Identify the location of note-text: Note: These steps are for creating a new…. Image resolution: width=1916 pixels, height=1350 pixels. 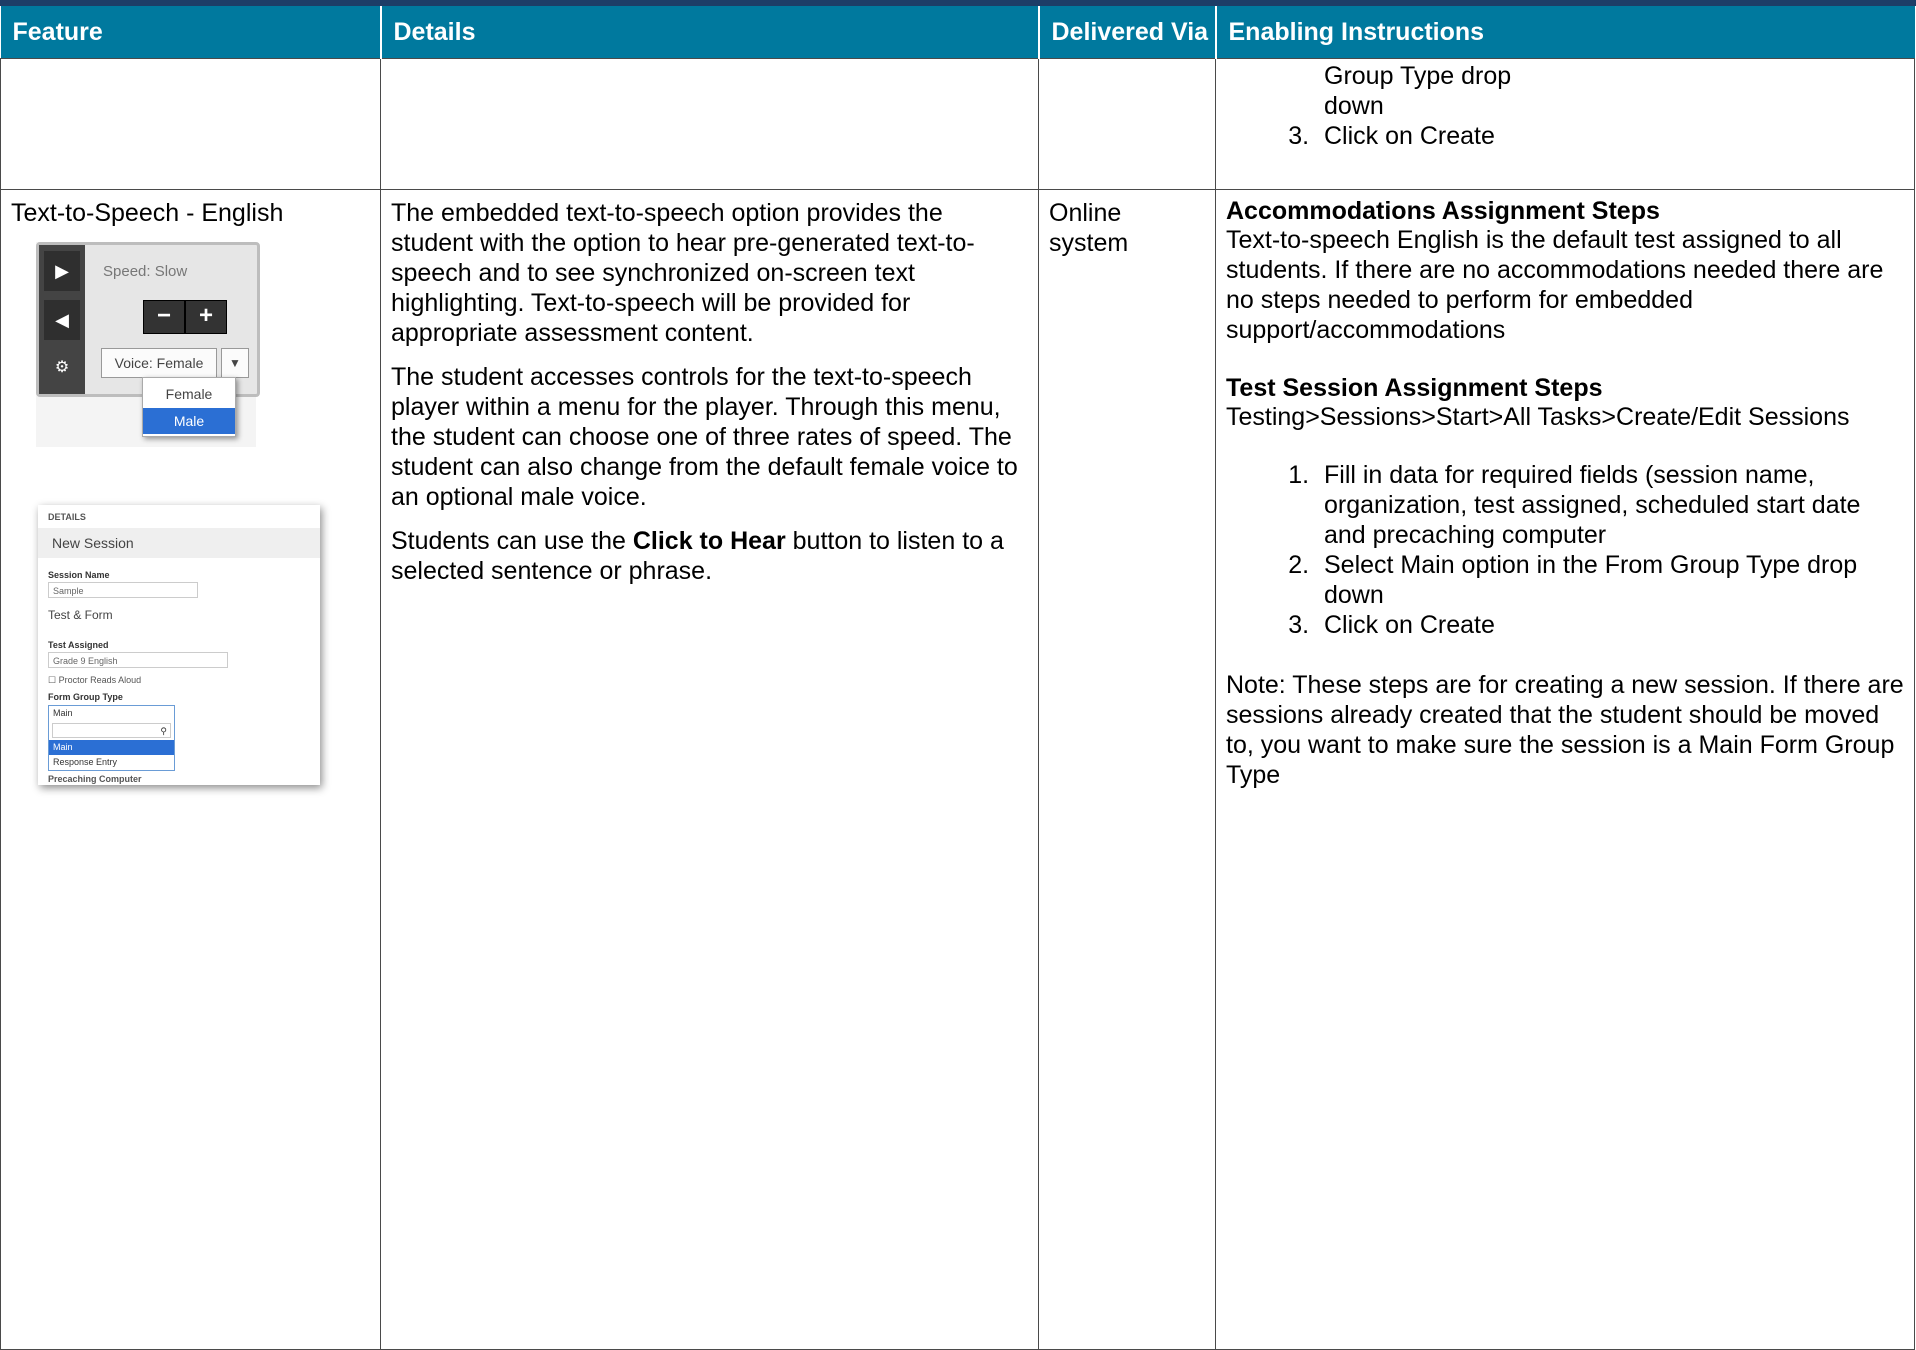
(1565, 730).